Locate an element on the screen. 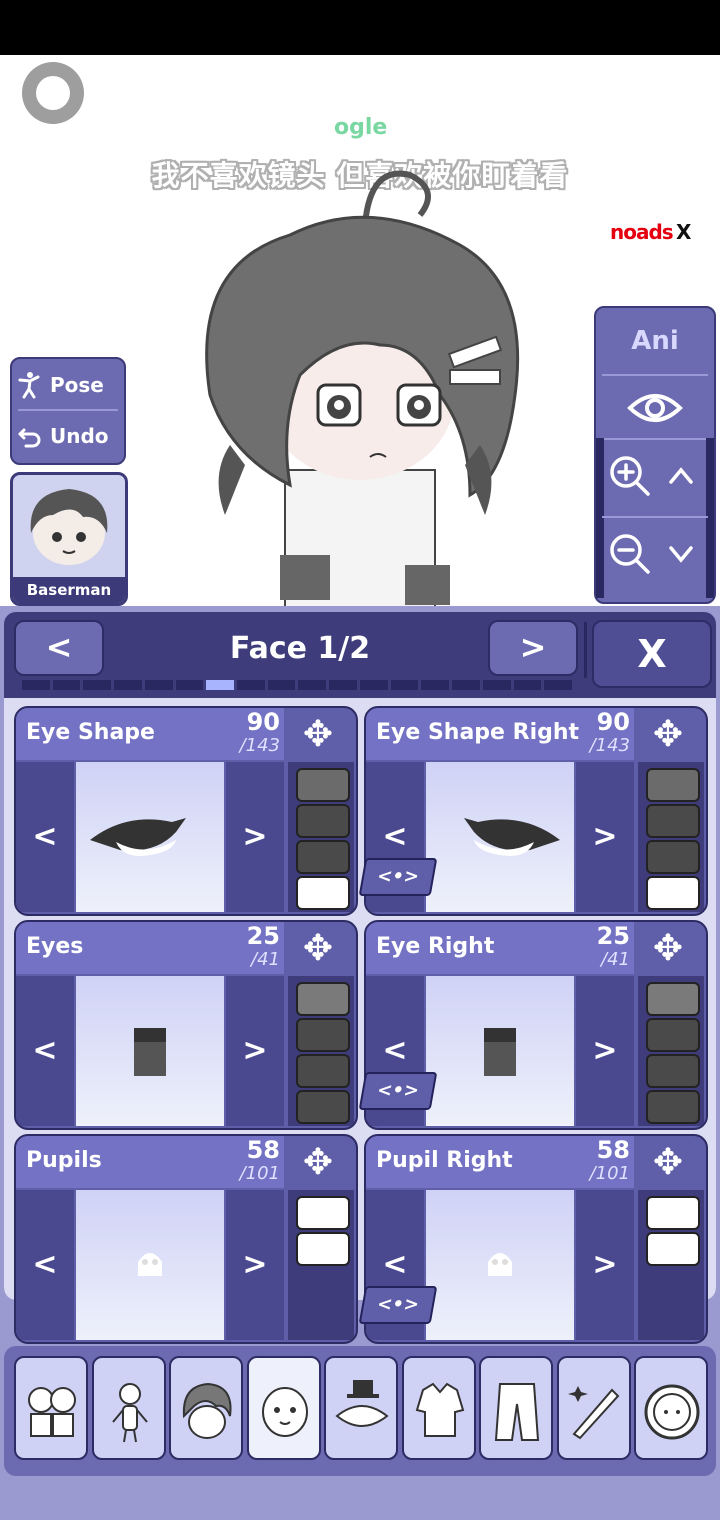 The width and height of the screenshot is (720, 1520). bottom-clothing-tab is located at coordinates (516, 1408).